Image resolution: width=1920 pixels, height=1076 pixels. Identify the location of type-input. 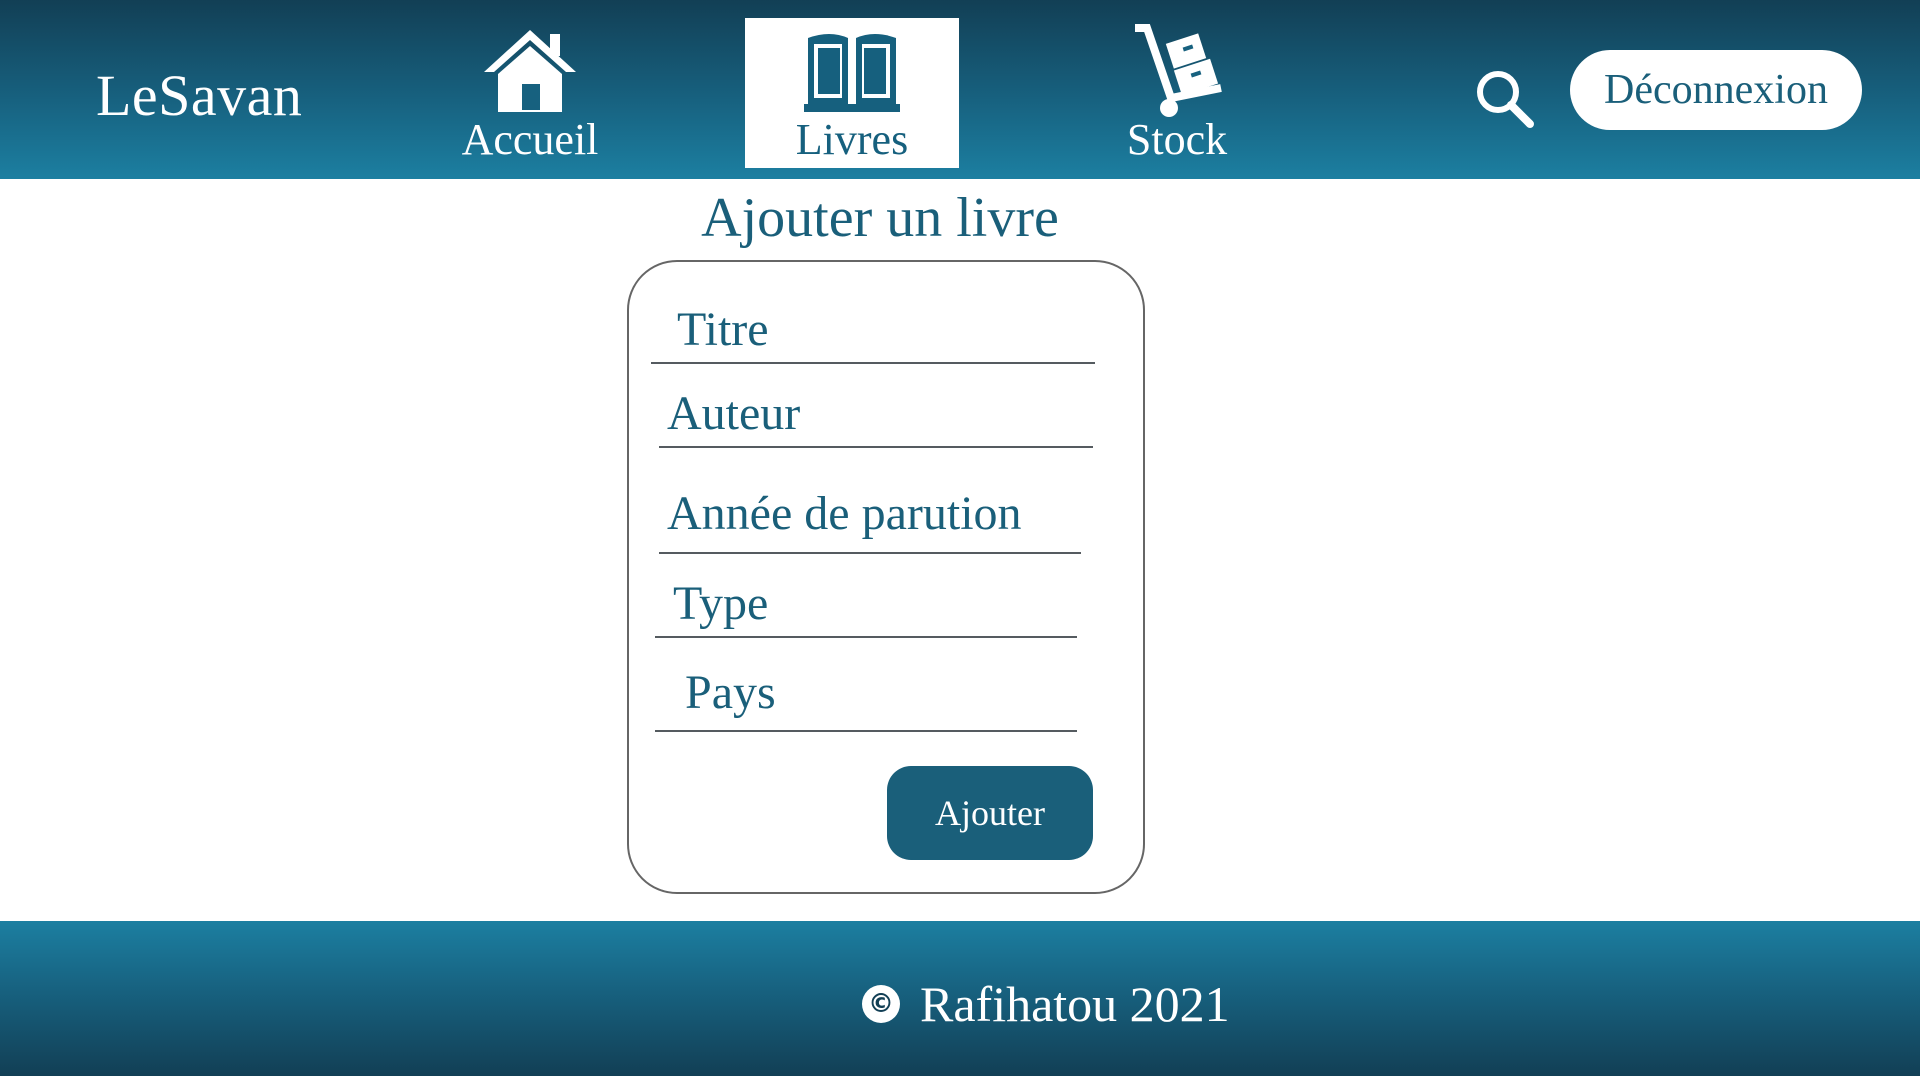
(875, 603).